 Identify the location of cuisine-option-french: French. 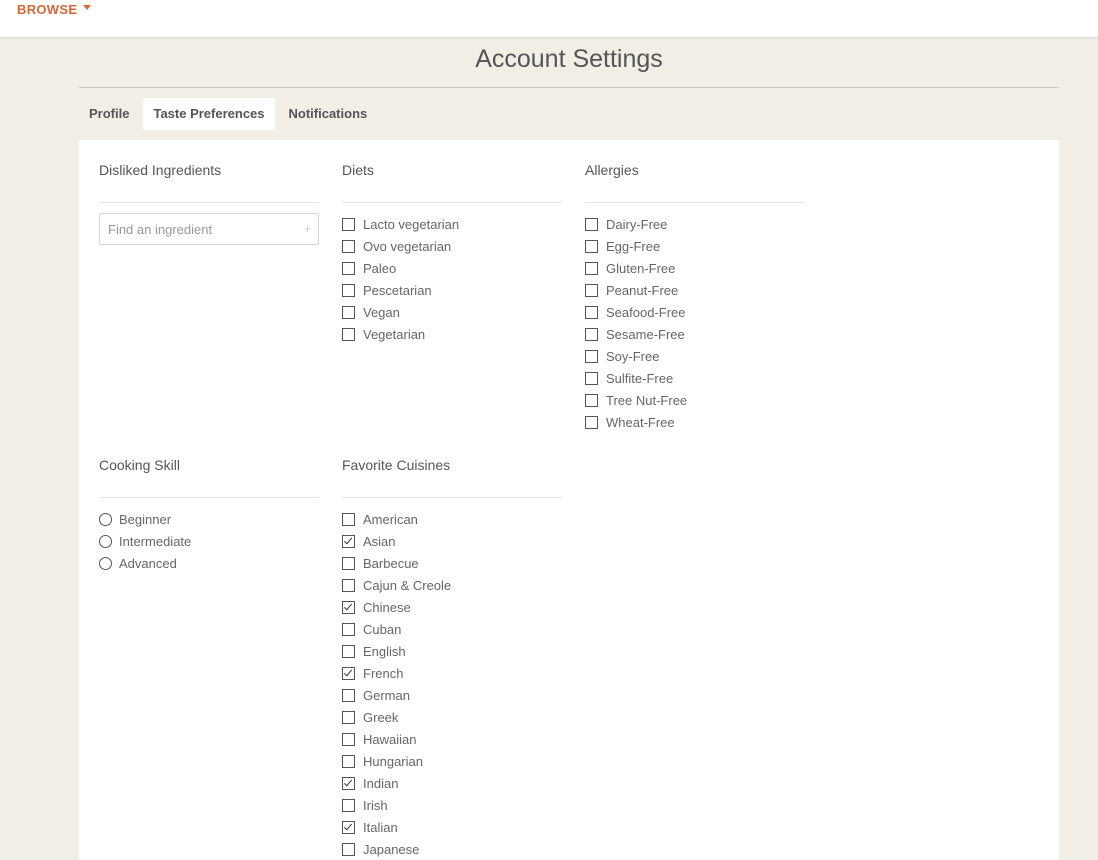
(452, 673).